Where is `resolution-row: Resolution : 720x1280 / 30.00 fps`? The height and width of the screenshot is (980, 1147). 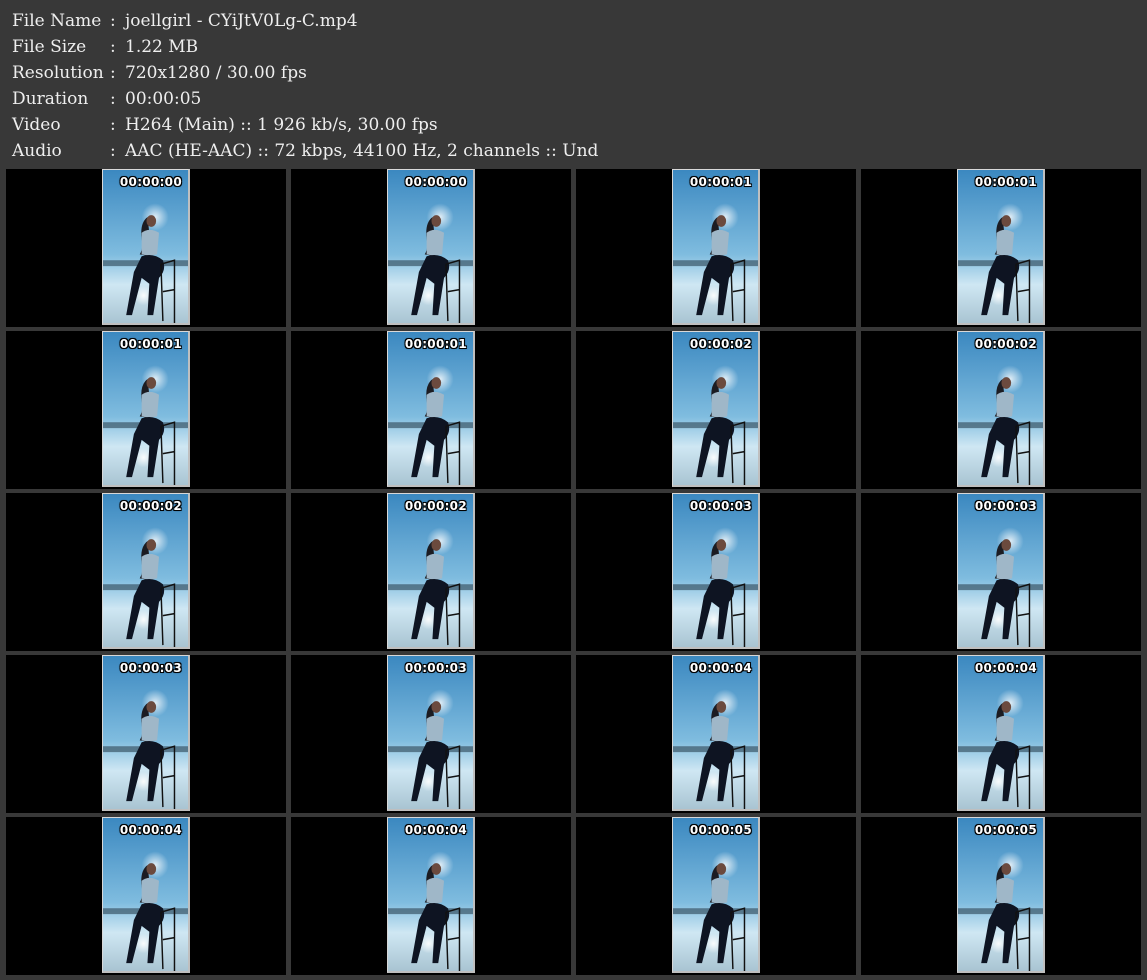
resolution-row: Resolution : 720x1280 / 30.00 fps is located at coordinates (572, 73).